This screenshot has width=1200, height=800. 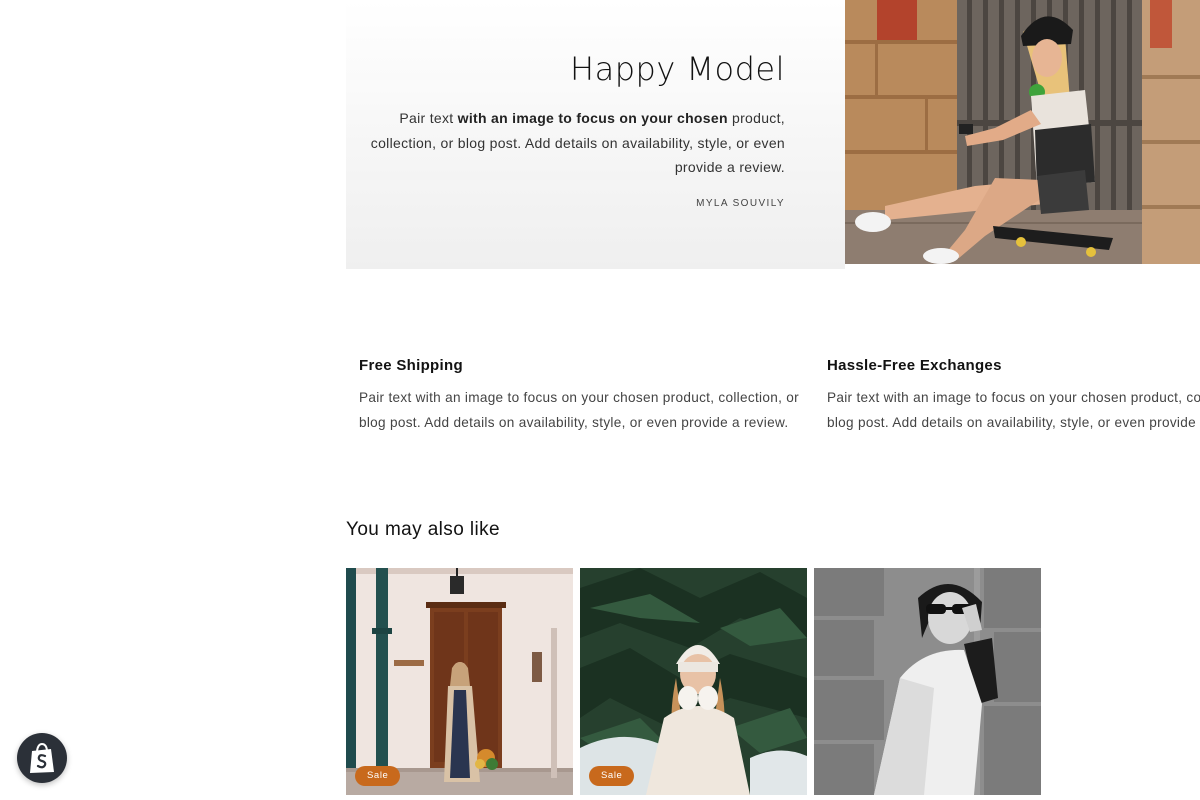 What do you see at coordinates (592, 118) in the screenshot?
I see `testimonial-body-bold: with an image to focus on your chosen` at bounding box center [592, 118].